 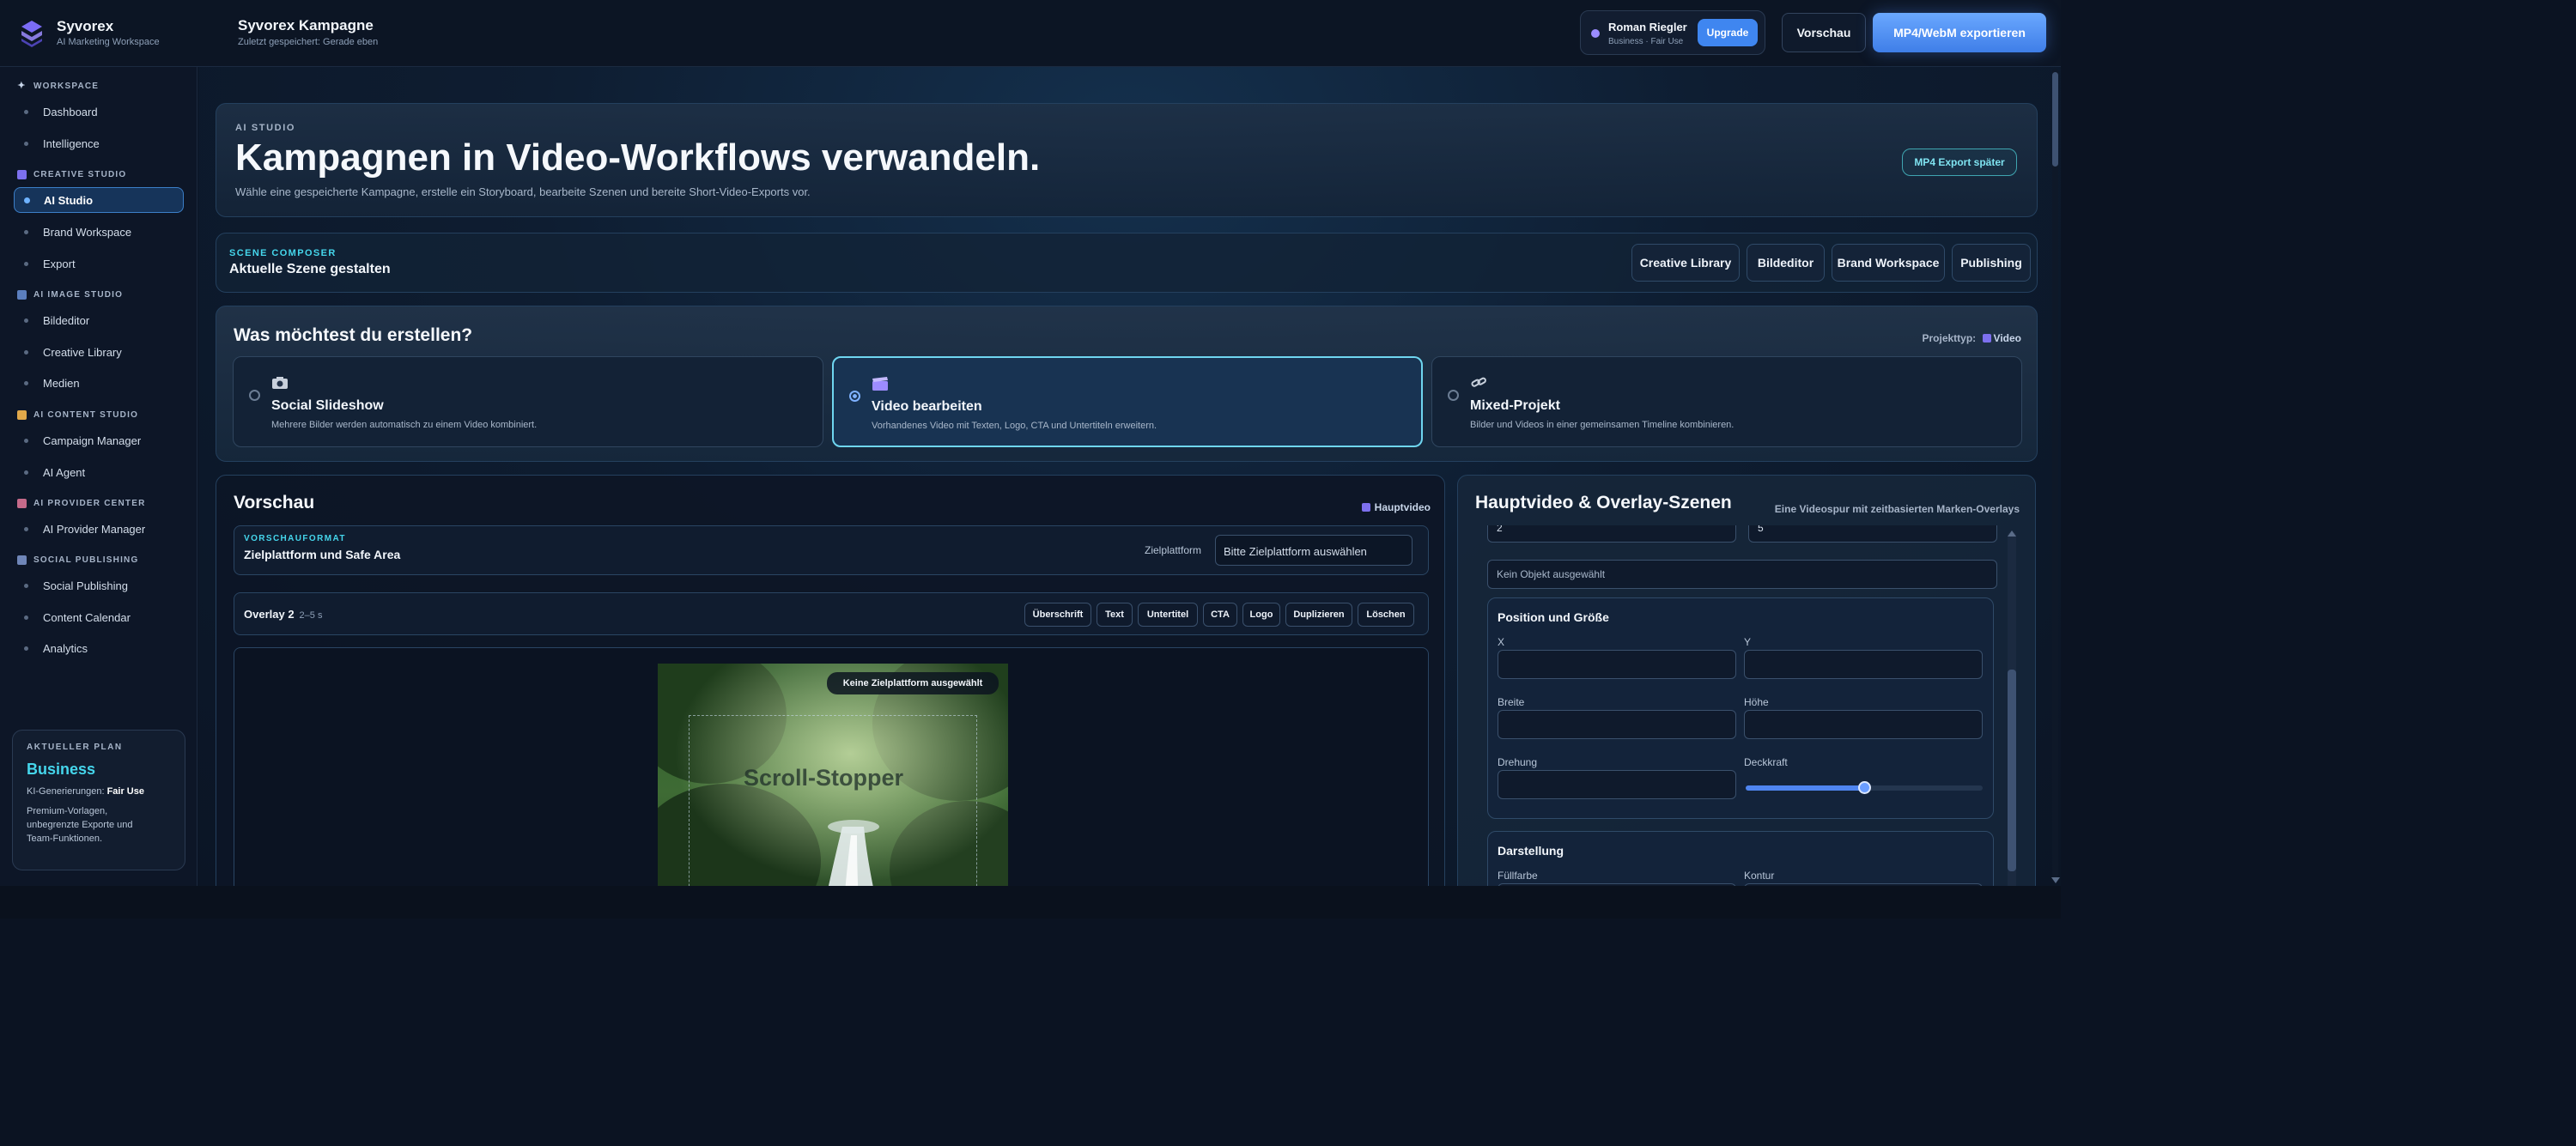 What do you see at coordinates (1786, 263) in the screenshot?
I see `chip-bildeditor: Bildeditor` at bounding box center [1786, 263].